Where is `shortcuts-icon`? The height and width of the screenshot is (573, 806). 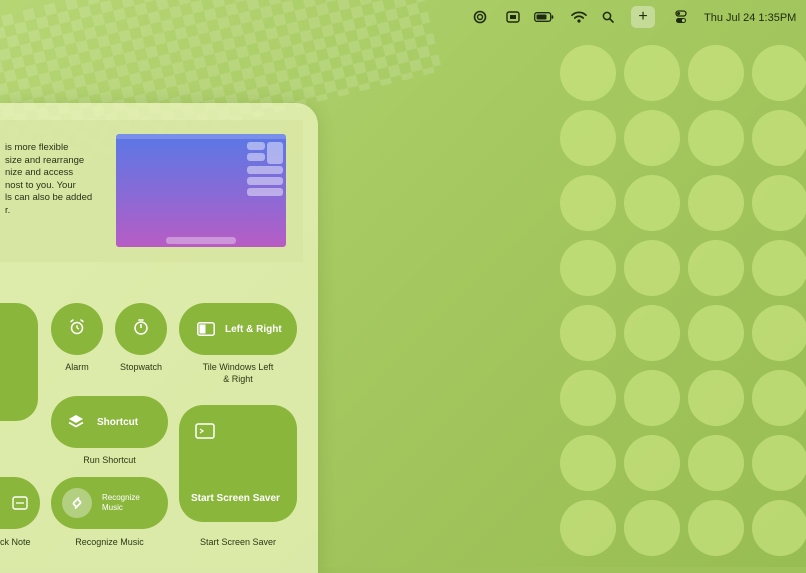
shortcuts-icon is located at coordinates (76, 422).